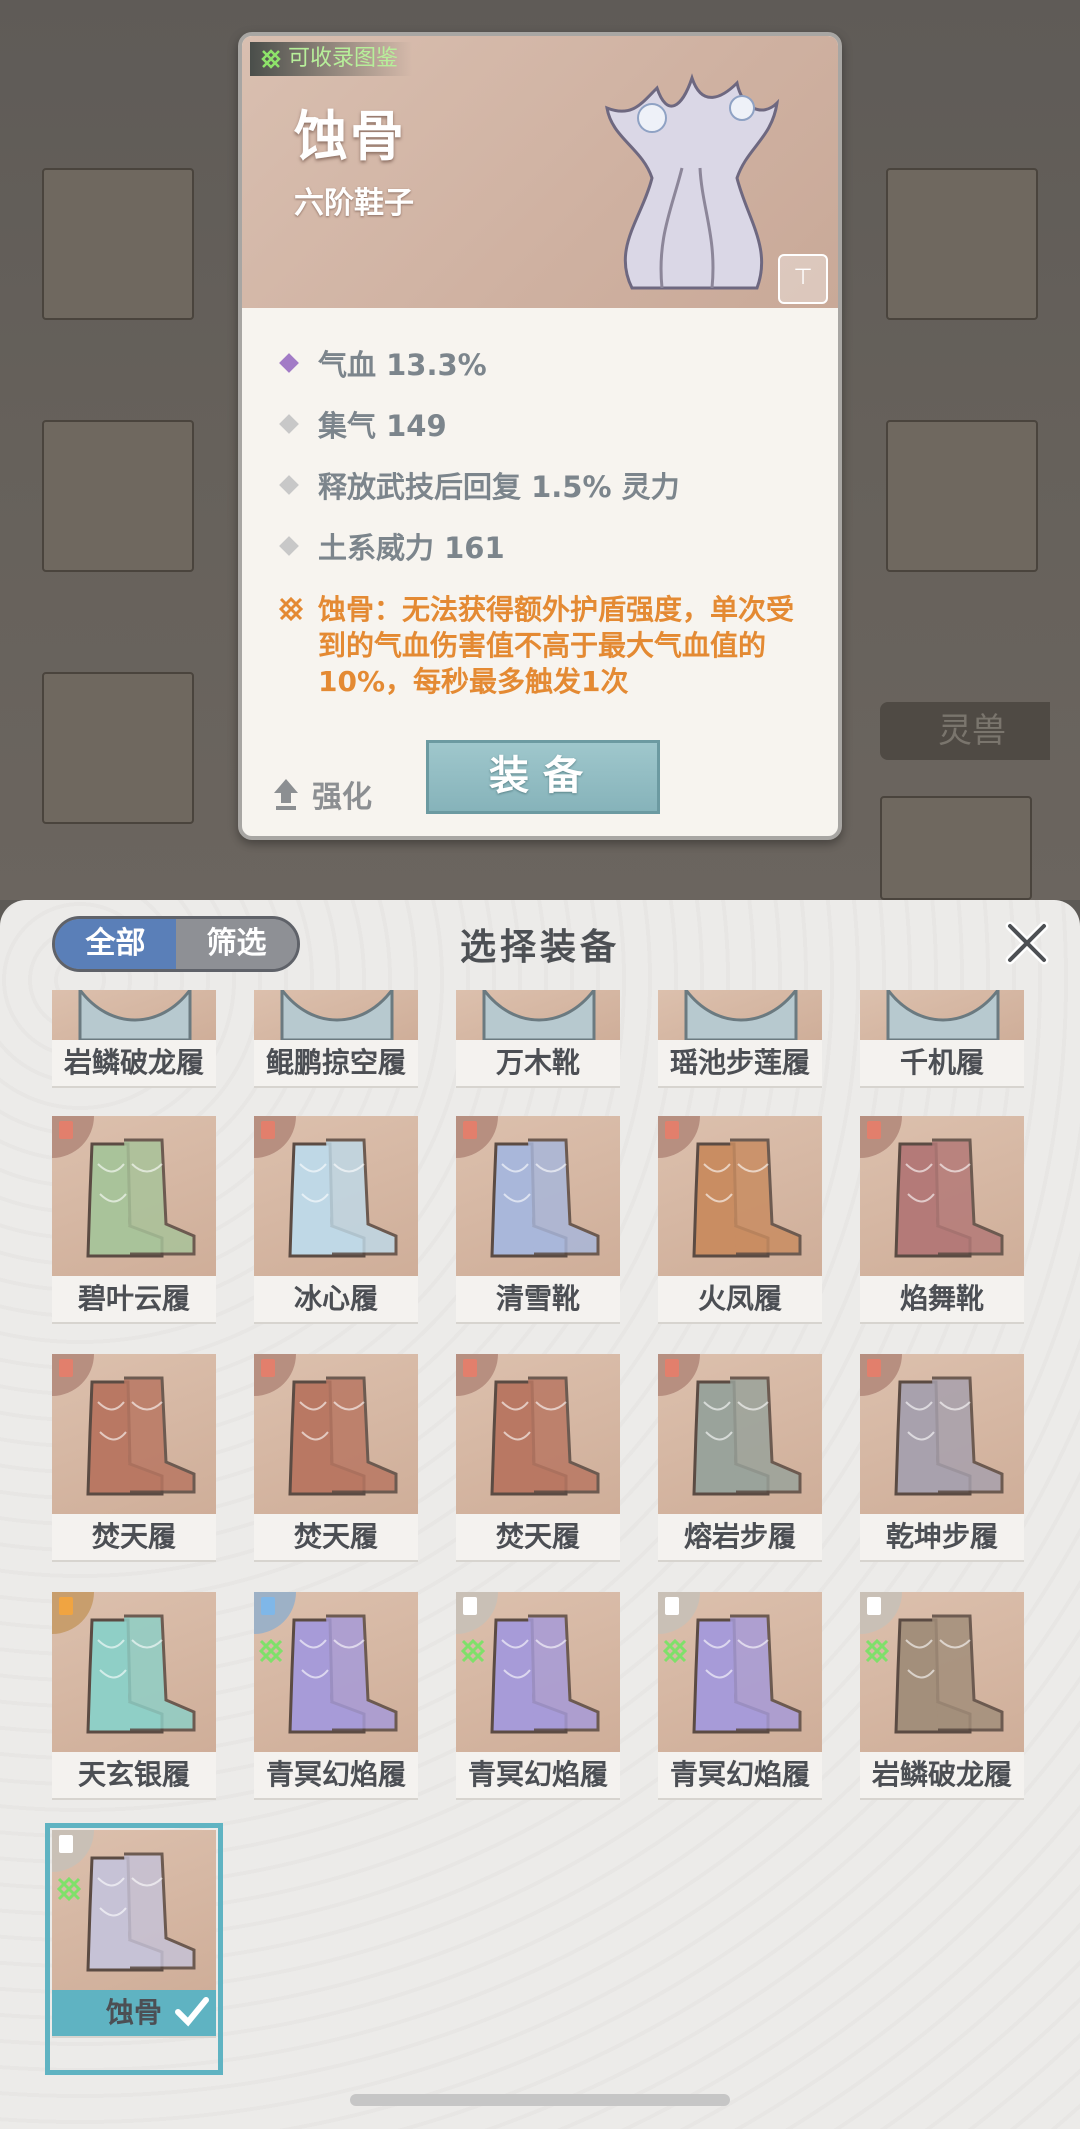 The width and height of the screenshot is (1080, 2129). I want to click on equipment-tile: 焰舞靴, so click(942, 1235).